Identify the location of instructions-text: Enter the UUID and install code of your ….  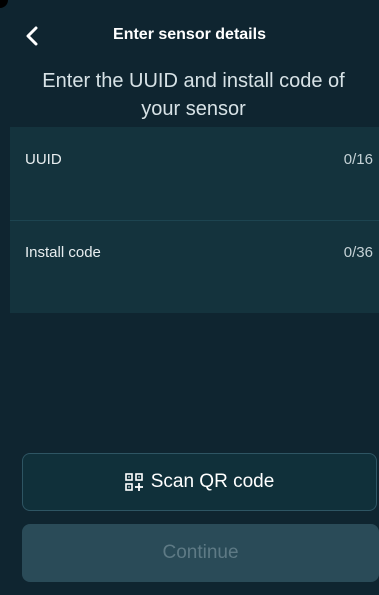
(193, 95).